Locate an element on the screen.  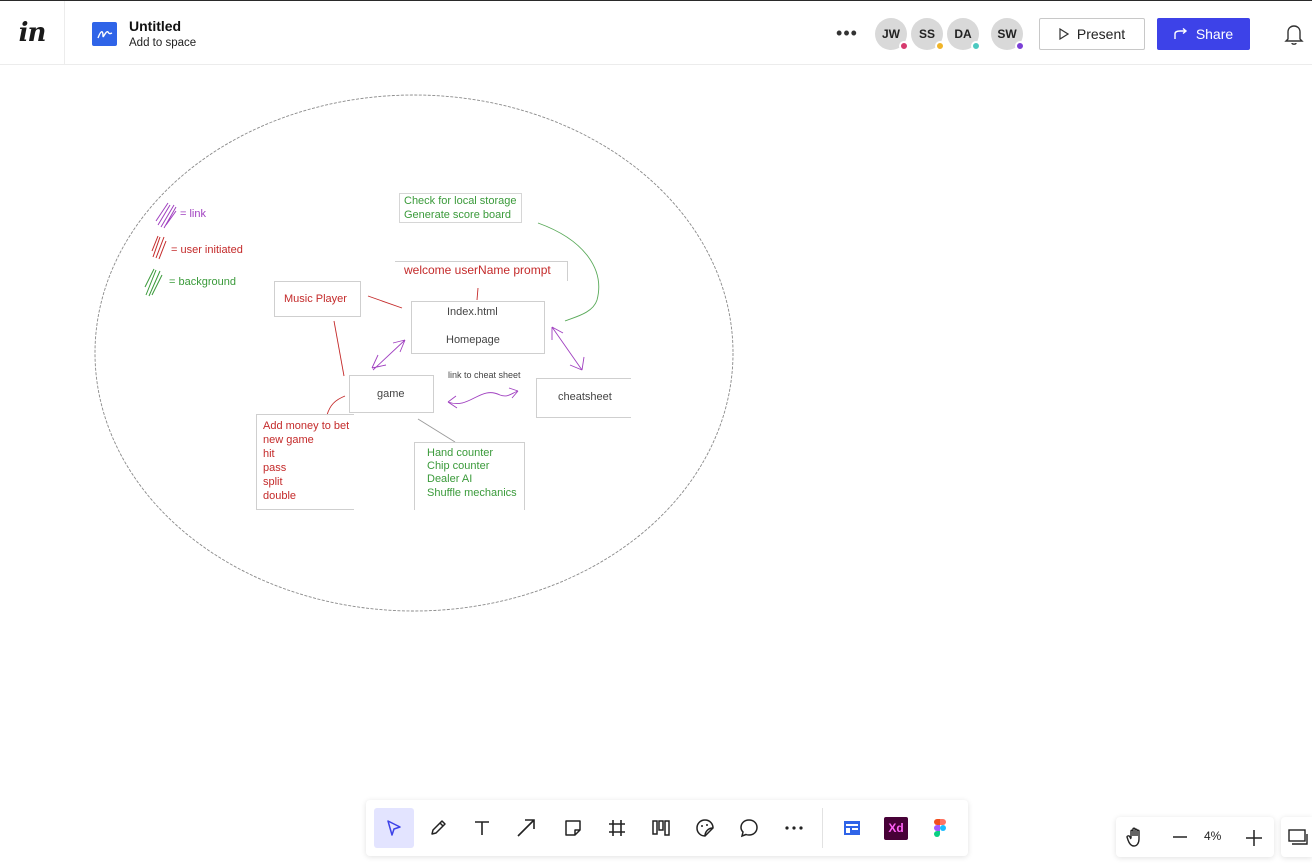
task-item: Dealer AI is located at coordinates (450, 479).